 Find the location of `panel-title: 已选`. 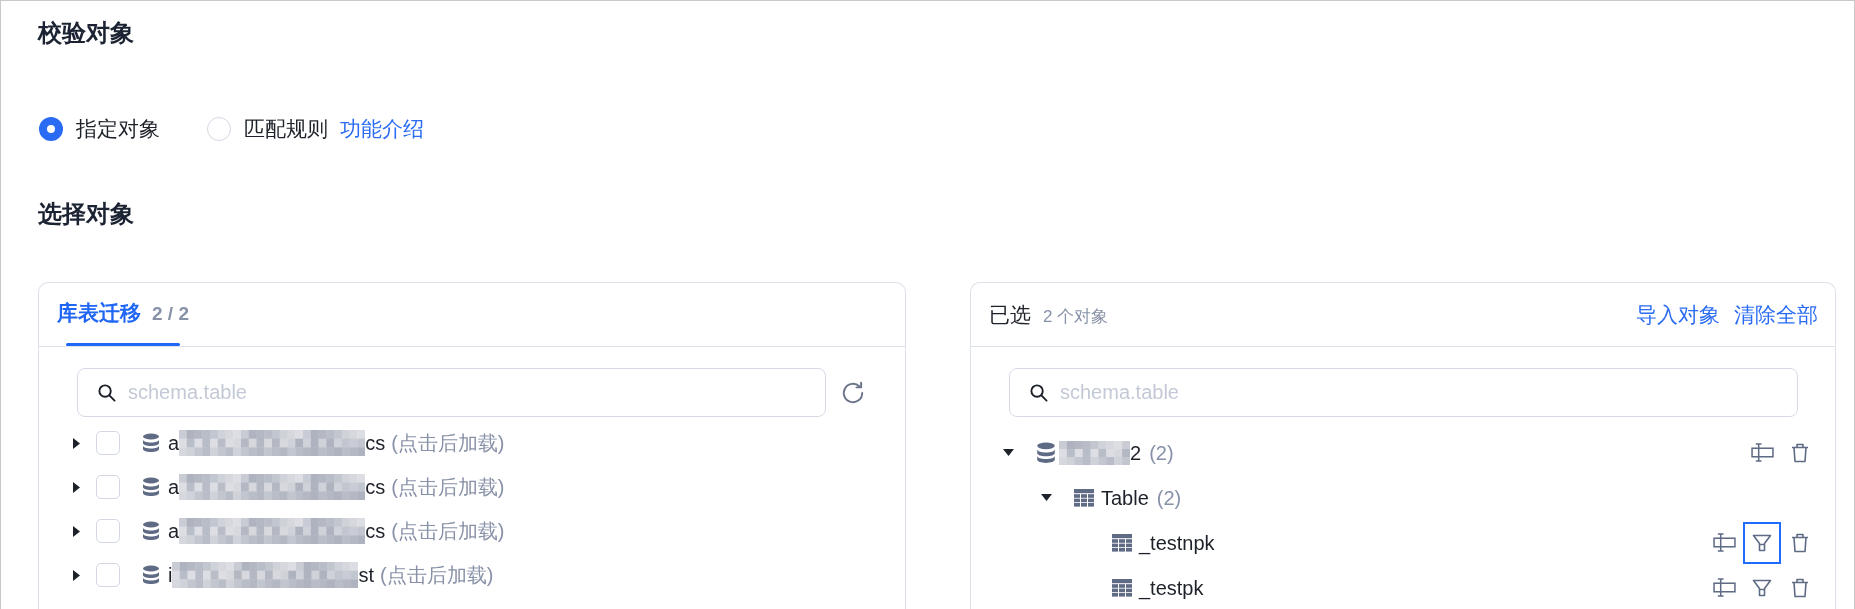

panel-title: 已选 is located at coordinates (1010, 314).